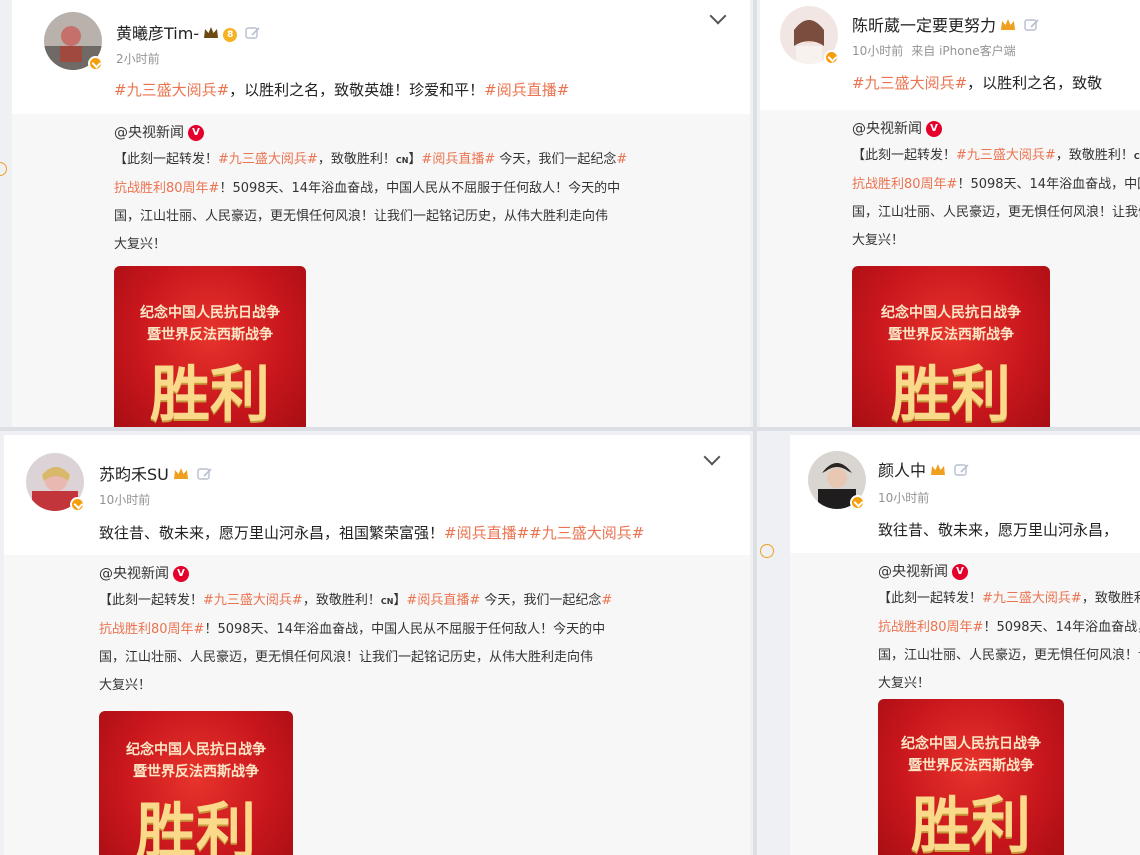 The height and width of the screenshot is (855, 1140). I want to click on post-text-segment: 致往昔、敬未来，愿万里山河永昌，, so click(998, 530).